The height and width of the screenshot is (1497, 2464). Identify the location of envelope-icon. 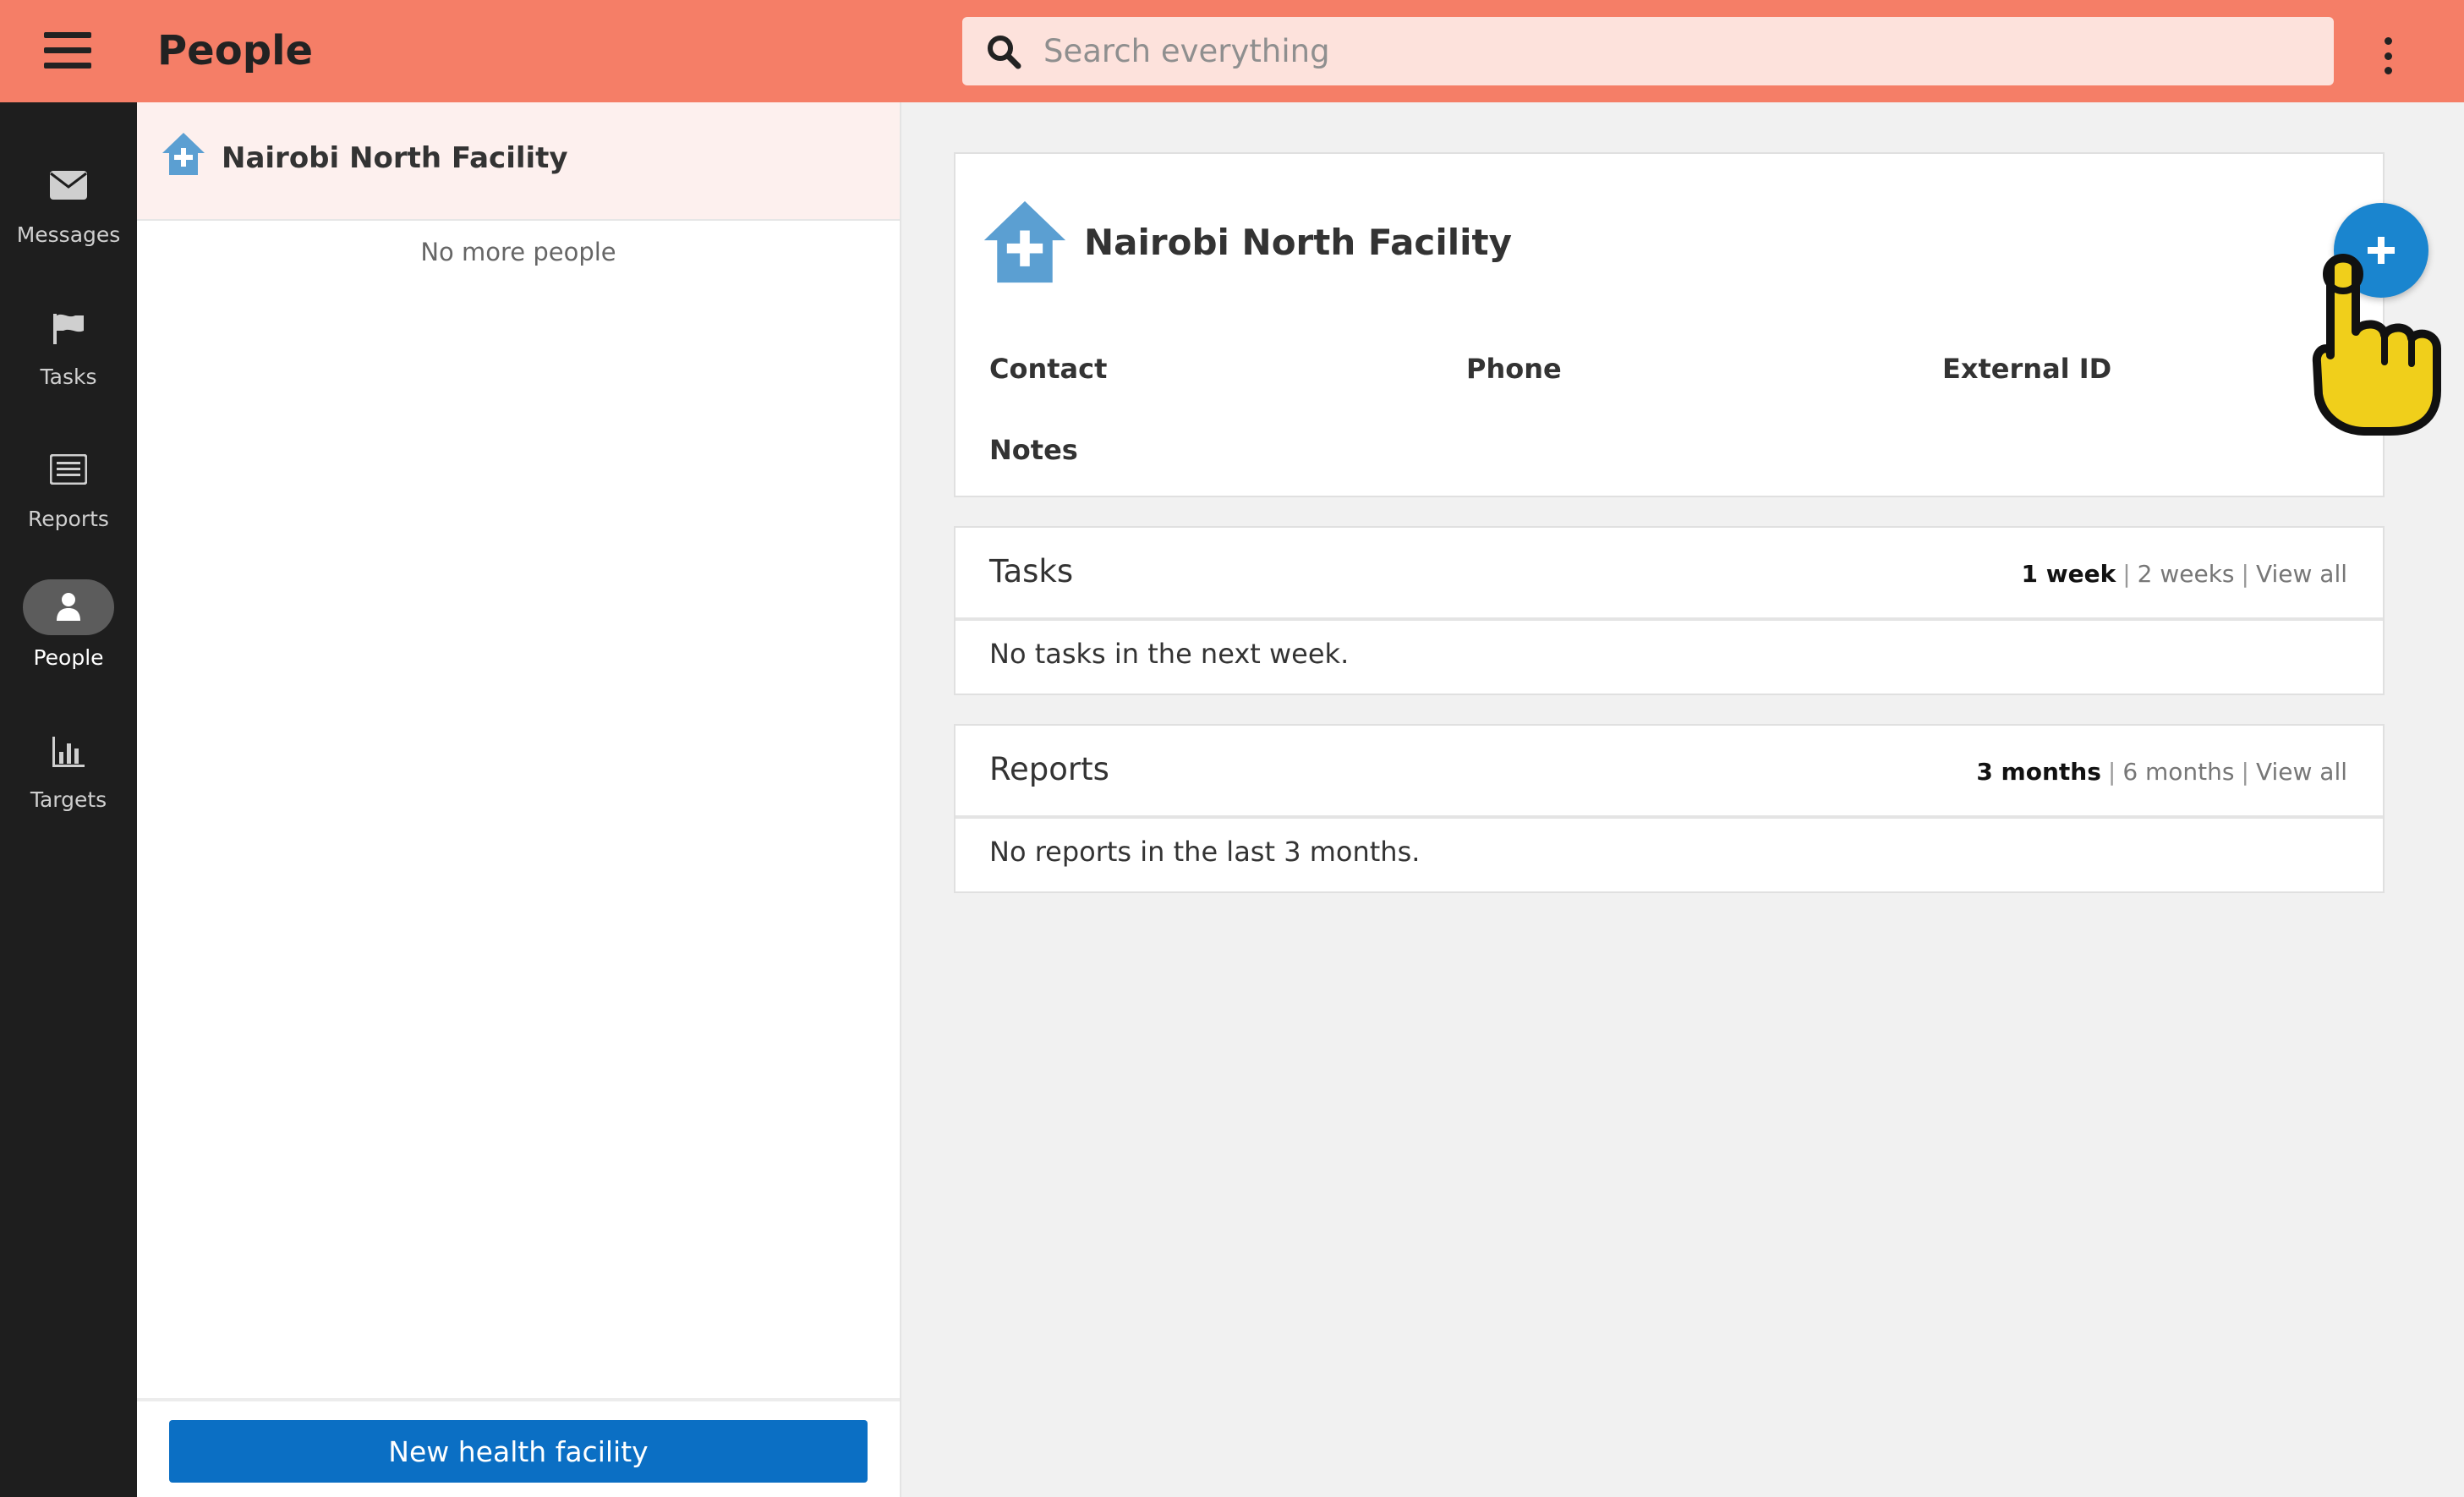
(68, 191).